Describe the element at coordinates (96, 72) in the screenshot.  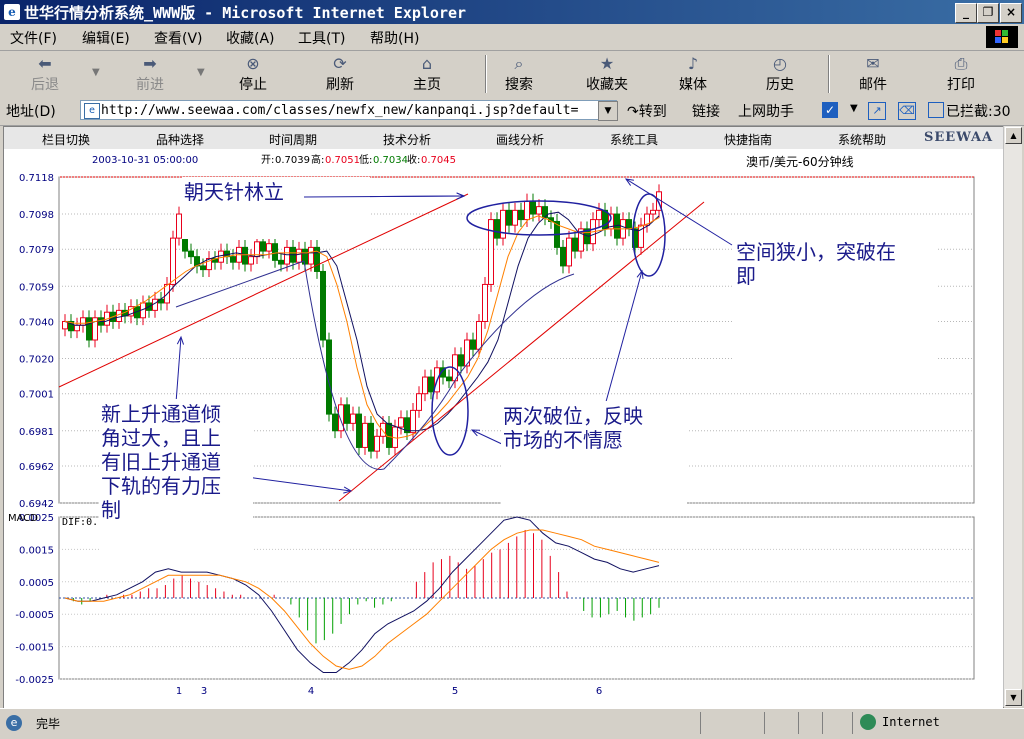
I see `back-dropdown-icon: ▼` at that location.